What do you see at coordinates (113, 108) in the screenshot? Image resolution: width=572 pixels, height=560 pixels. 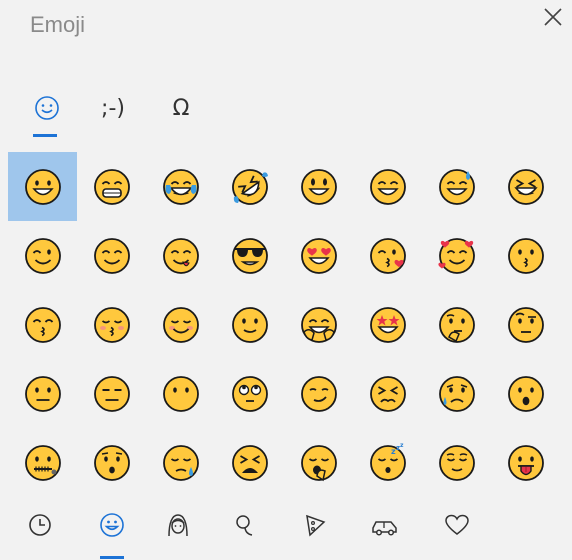 I see `tab-kaomoji: ;-)` at bounding box center [113, 108].